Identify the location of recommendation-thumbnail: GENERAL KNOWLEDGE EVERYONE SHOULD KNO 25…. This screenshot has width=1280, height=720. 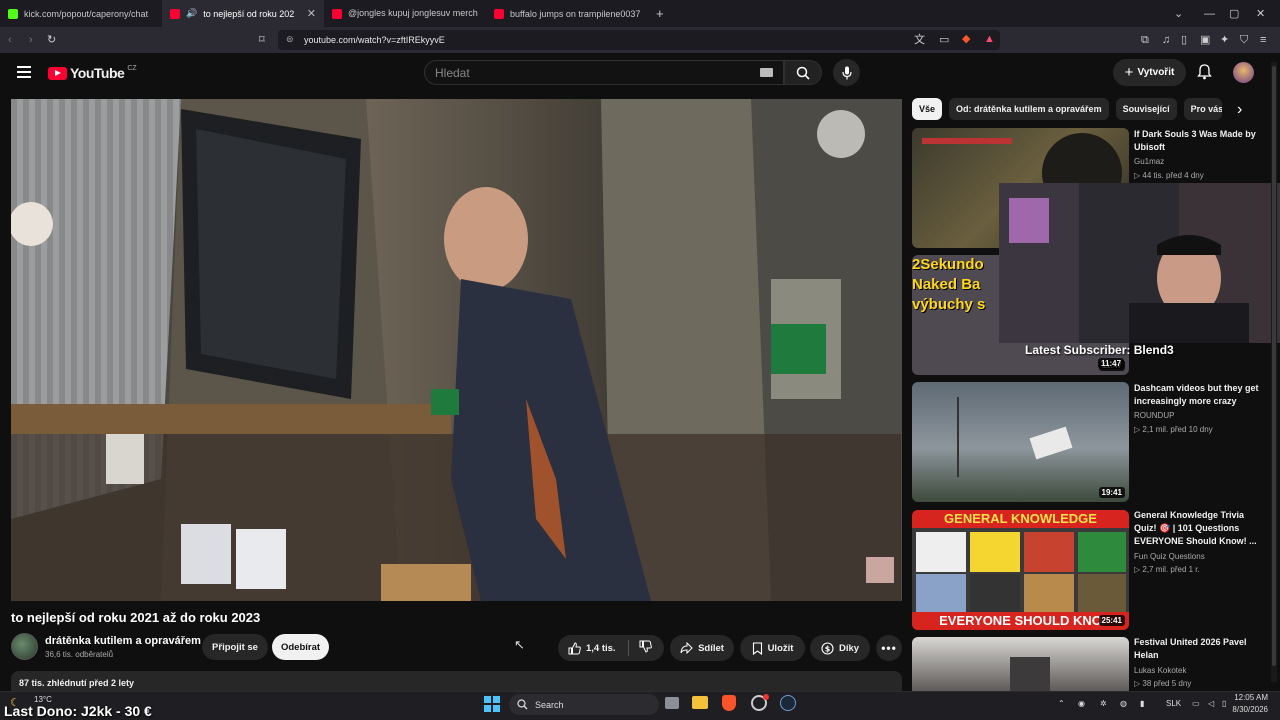
(1020, 570).